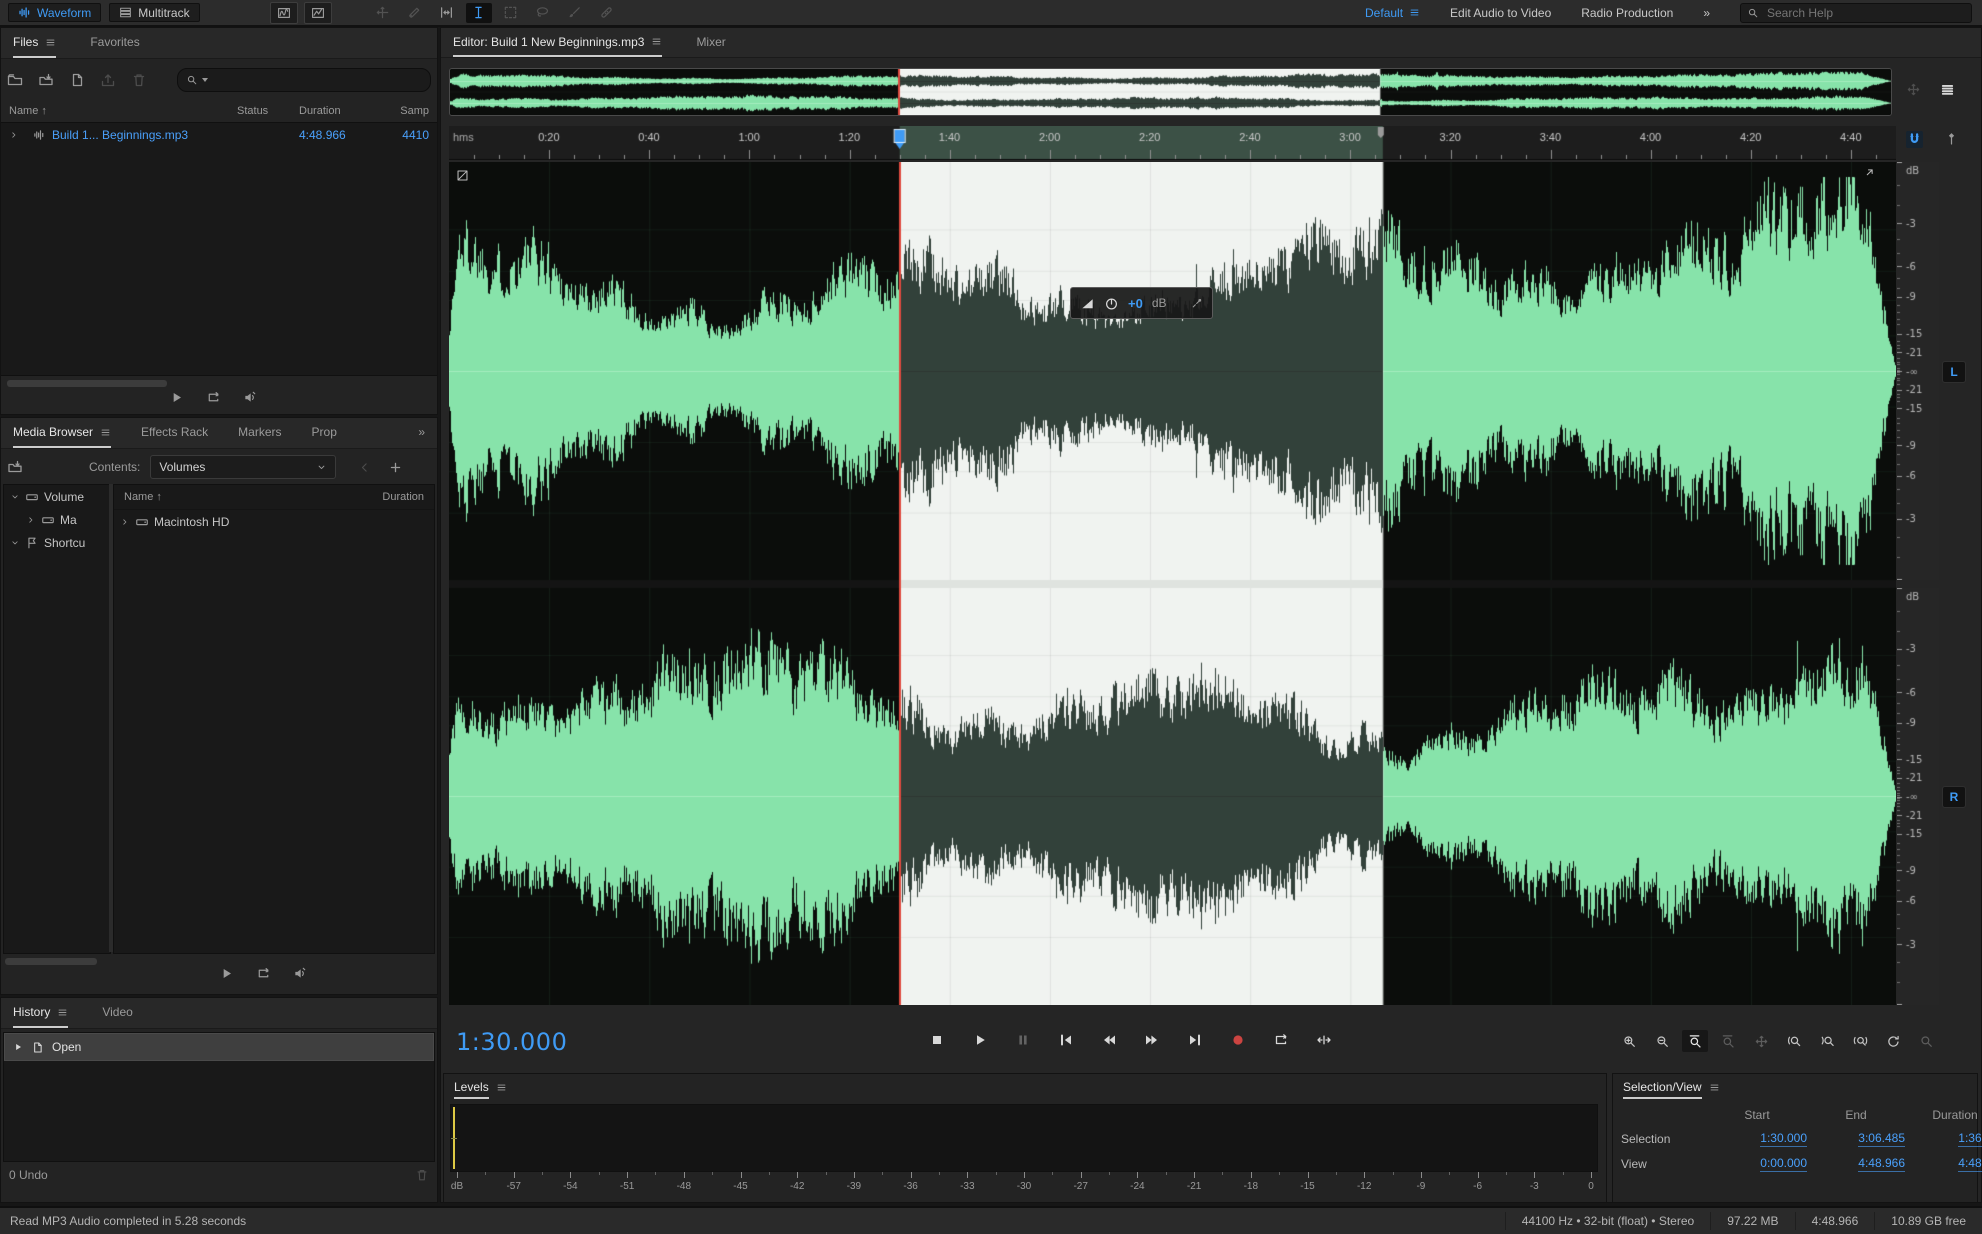 The image size is (1982, 1234). I want to click on overview-waveform-canvas, so click(1170, 92).